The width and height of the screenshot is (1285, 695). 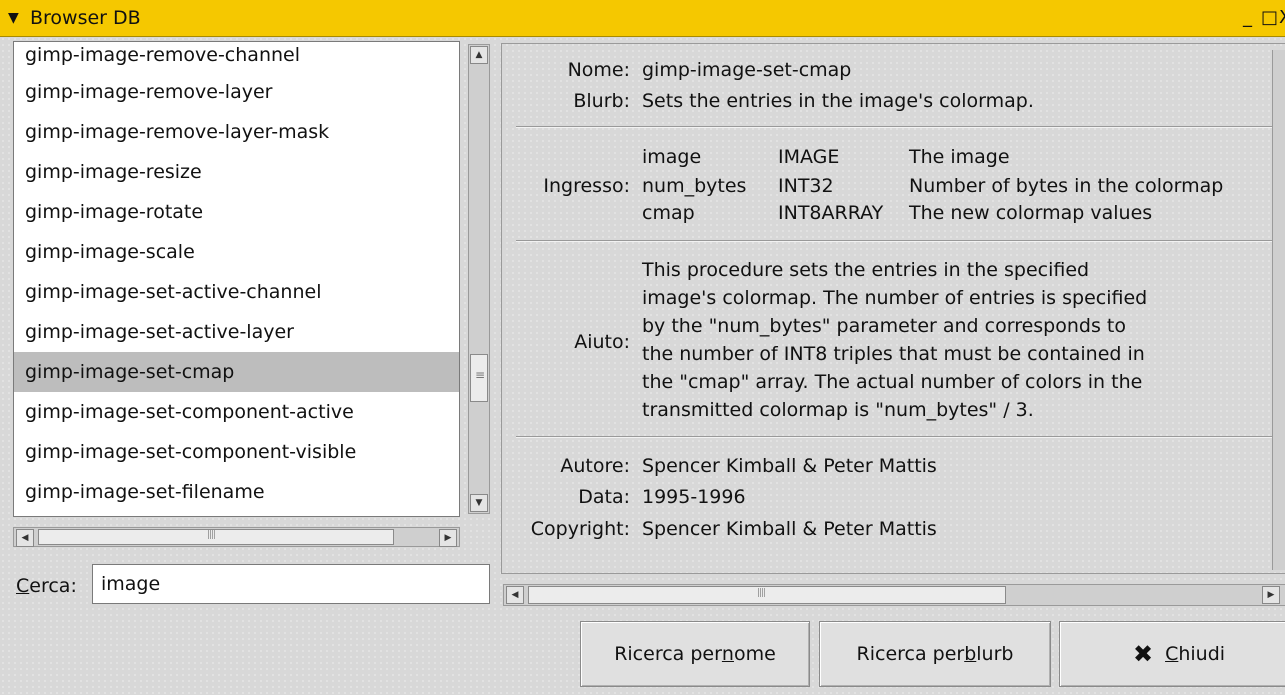 I want to click on close-icon: ✖, so click(x=1143, y=654).